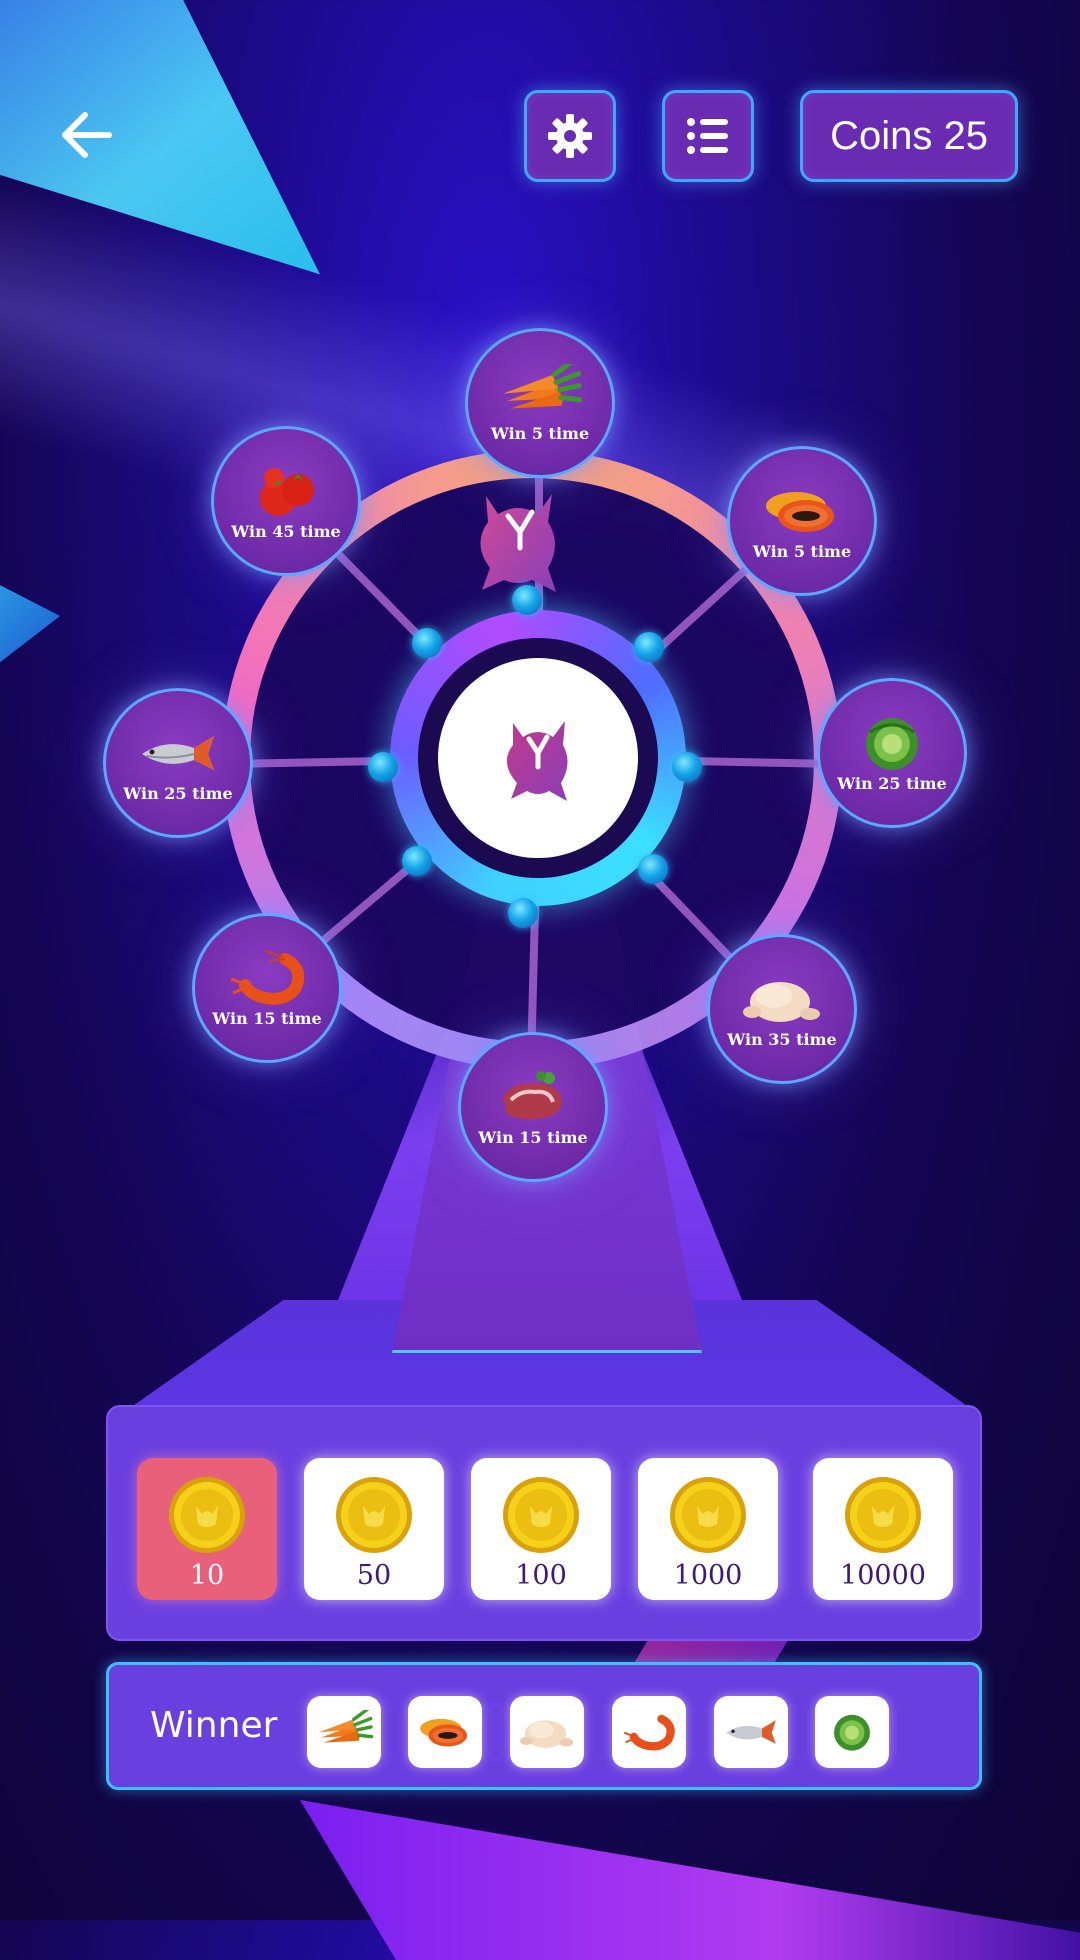 The height and width of the screenshot is (1960, 1080). Describe the element at coordinates (782, 1039) in the screenshot. I see `prize-label: Win 35 time` at that location.